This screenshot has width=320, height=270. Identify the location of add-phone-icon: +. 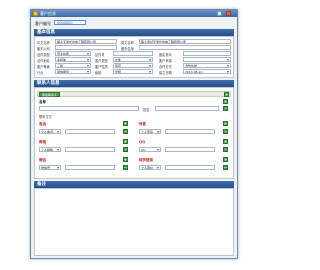
(125, 123).